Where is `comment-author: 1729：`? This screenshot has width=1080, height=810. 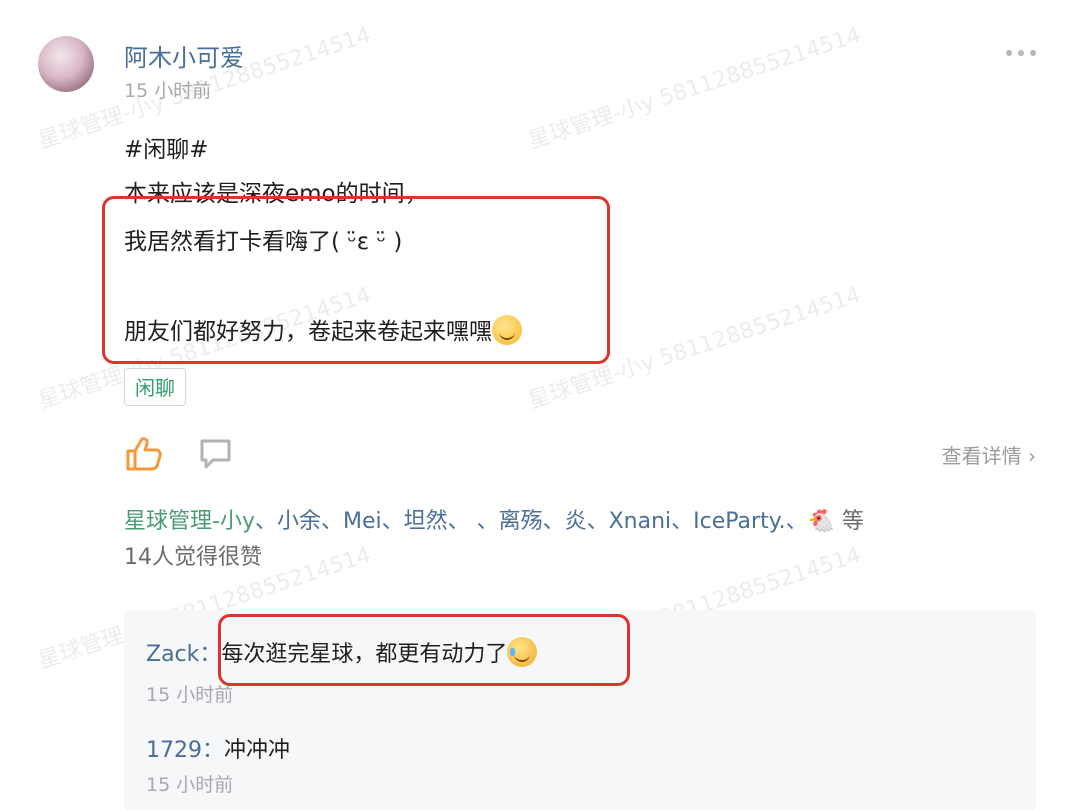
comment-author: 1729： is located at coordinates (185, 750).